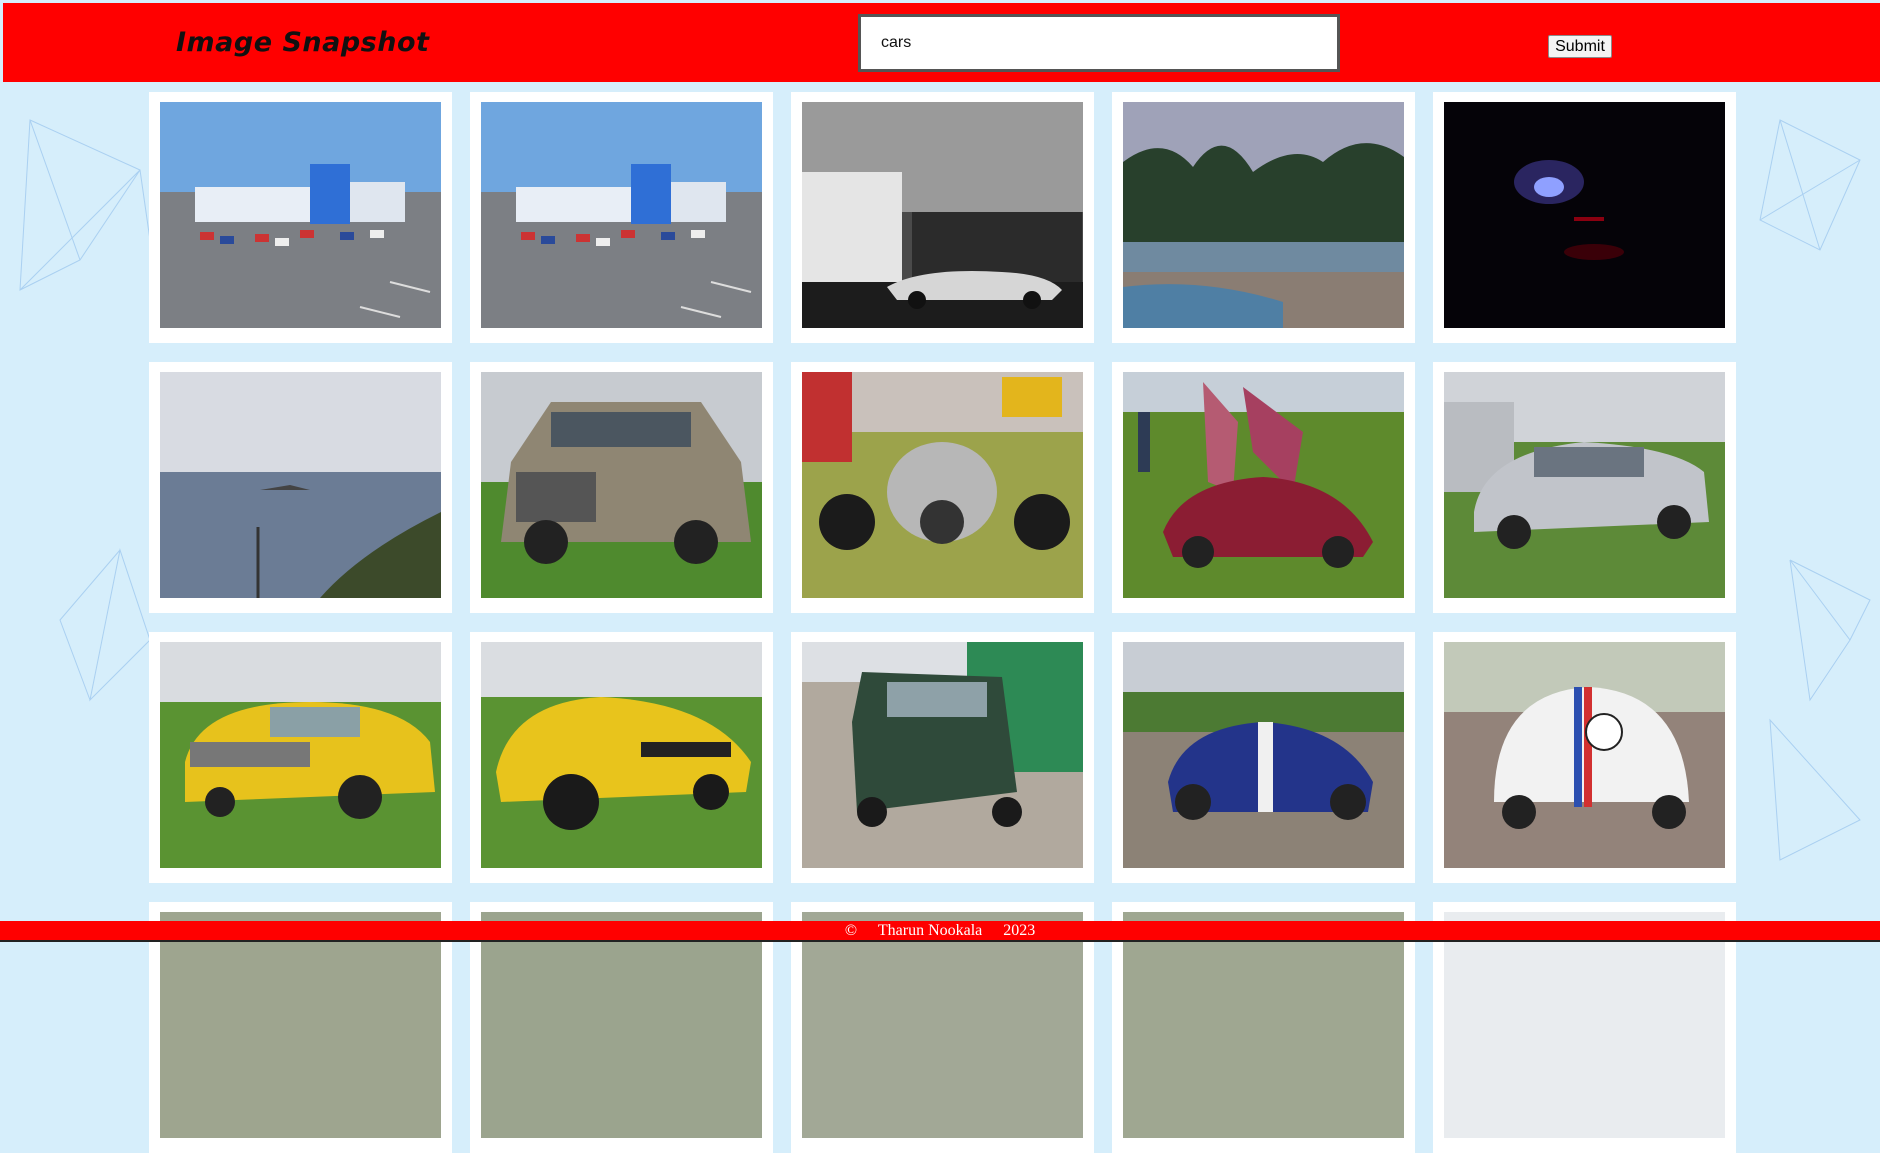 The image size is (1880, 1153). Describe the element at coordinates (1584, 215) in the screenshot. I see `gallery-image-tunnel` at that location.